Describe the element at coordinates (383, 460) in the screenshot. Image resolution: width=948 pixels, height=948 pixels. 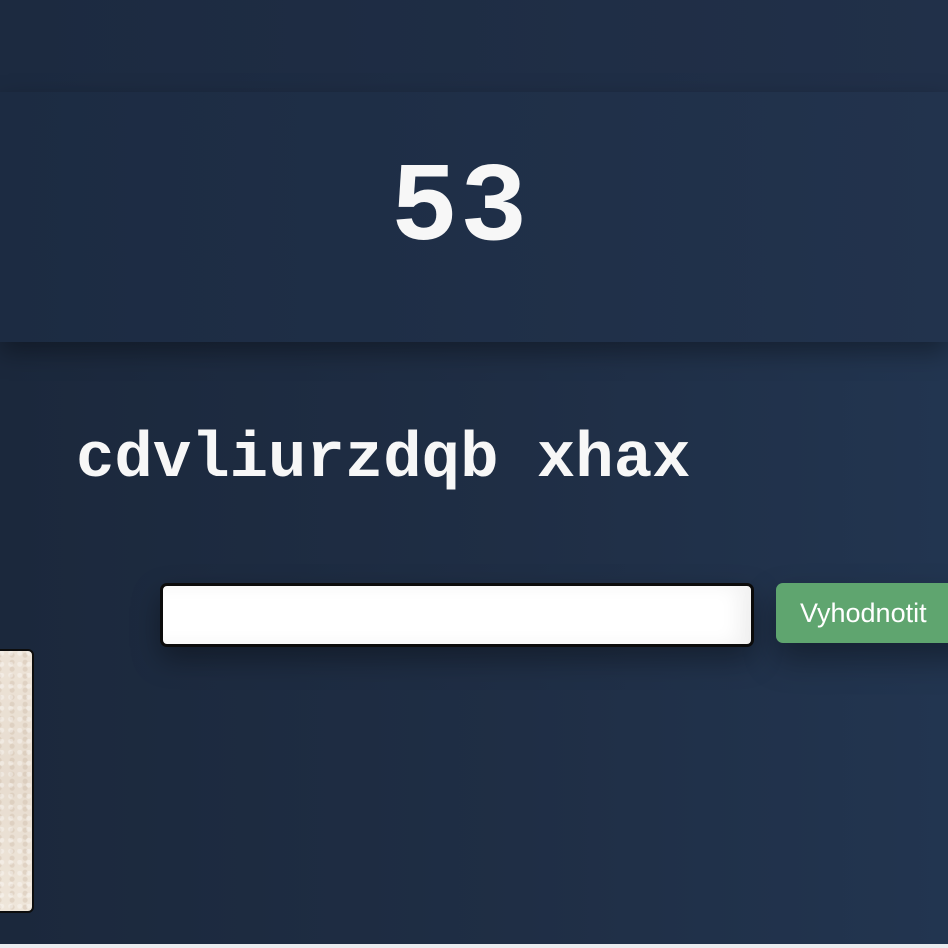
I see `word-display: cdvliurzdqb xhax` at that location.